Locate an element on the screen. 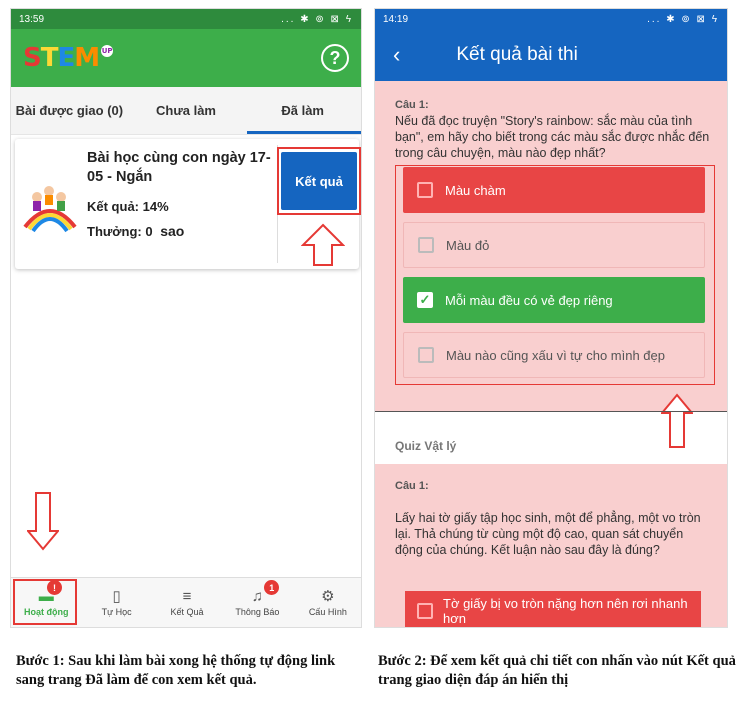  help-circle-icon: ? is located at coordinates (335, 58).